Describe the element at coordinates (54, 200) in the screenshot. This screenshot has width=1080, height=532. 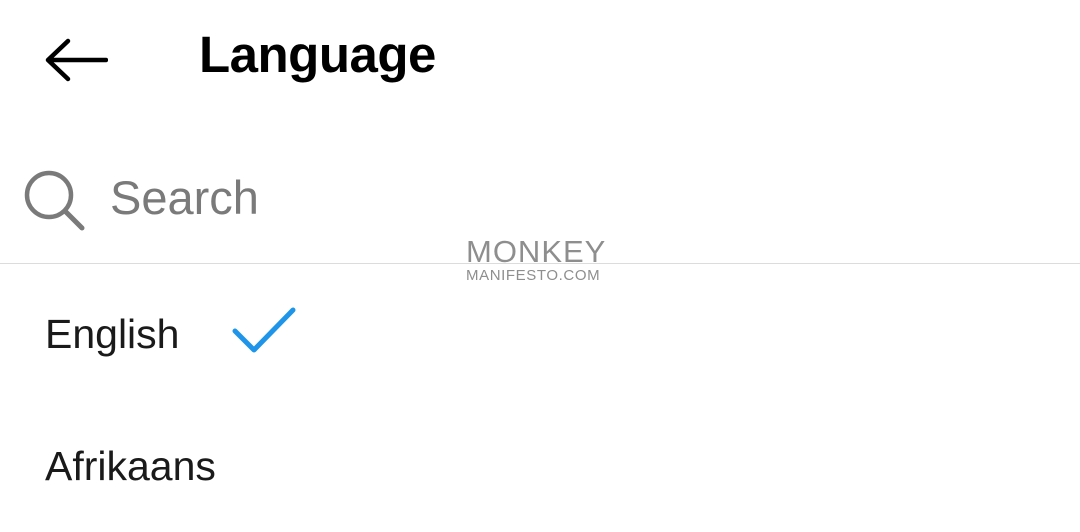
I see `search-icon` at that location.